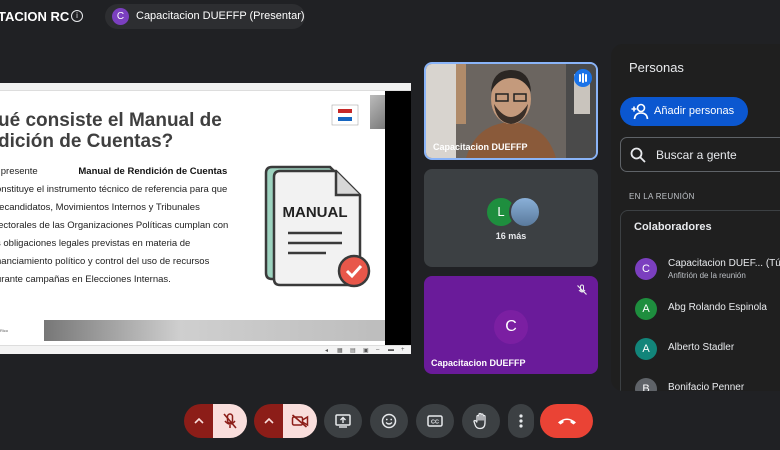 Image resolution: width=780 pixels, height=450 pixels. What do you see at coordinates (656, 67) in the screenshot?
I see `panel-title: Personas` at bounding box center [656, 67].